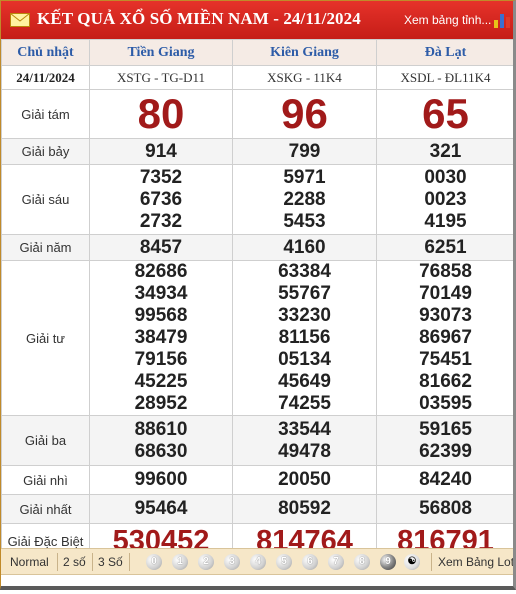  Describe the element at coordinates (161, 151) in the screenshot. I see `prize-cell: 914` at that location.